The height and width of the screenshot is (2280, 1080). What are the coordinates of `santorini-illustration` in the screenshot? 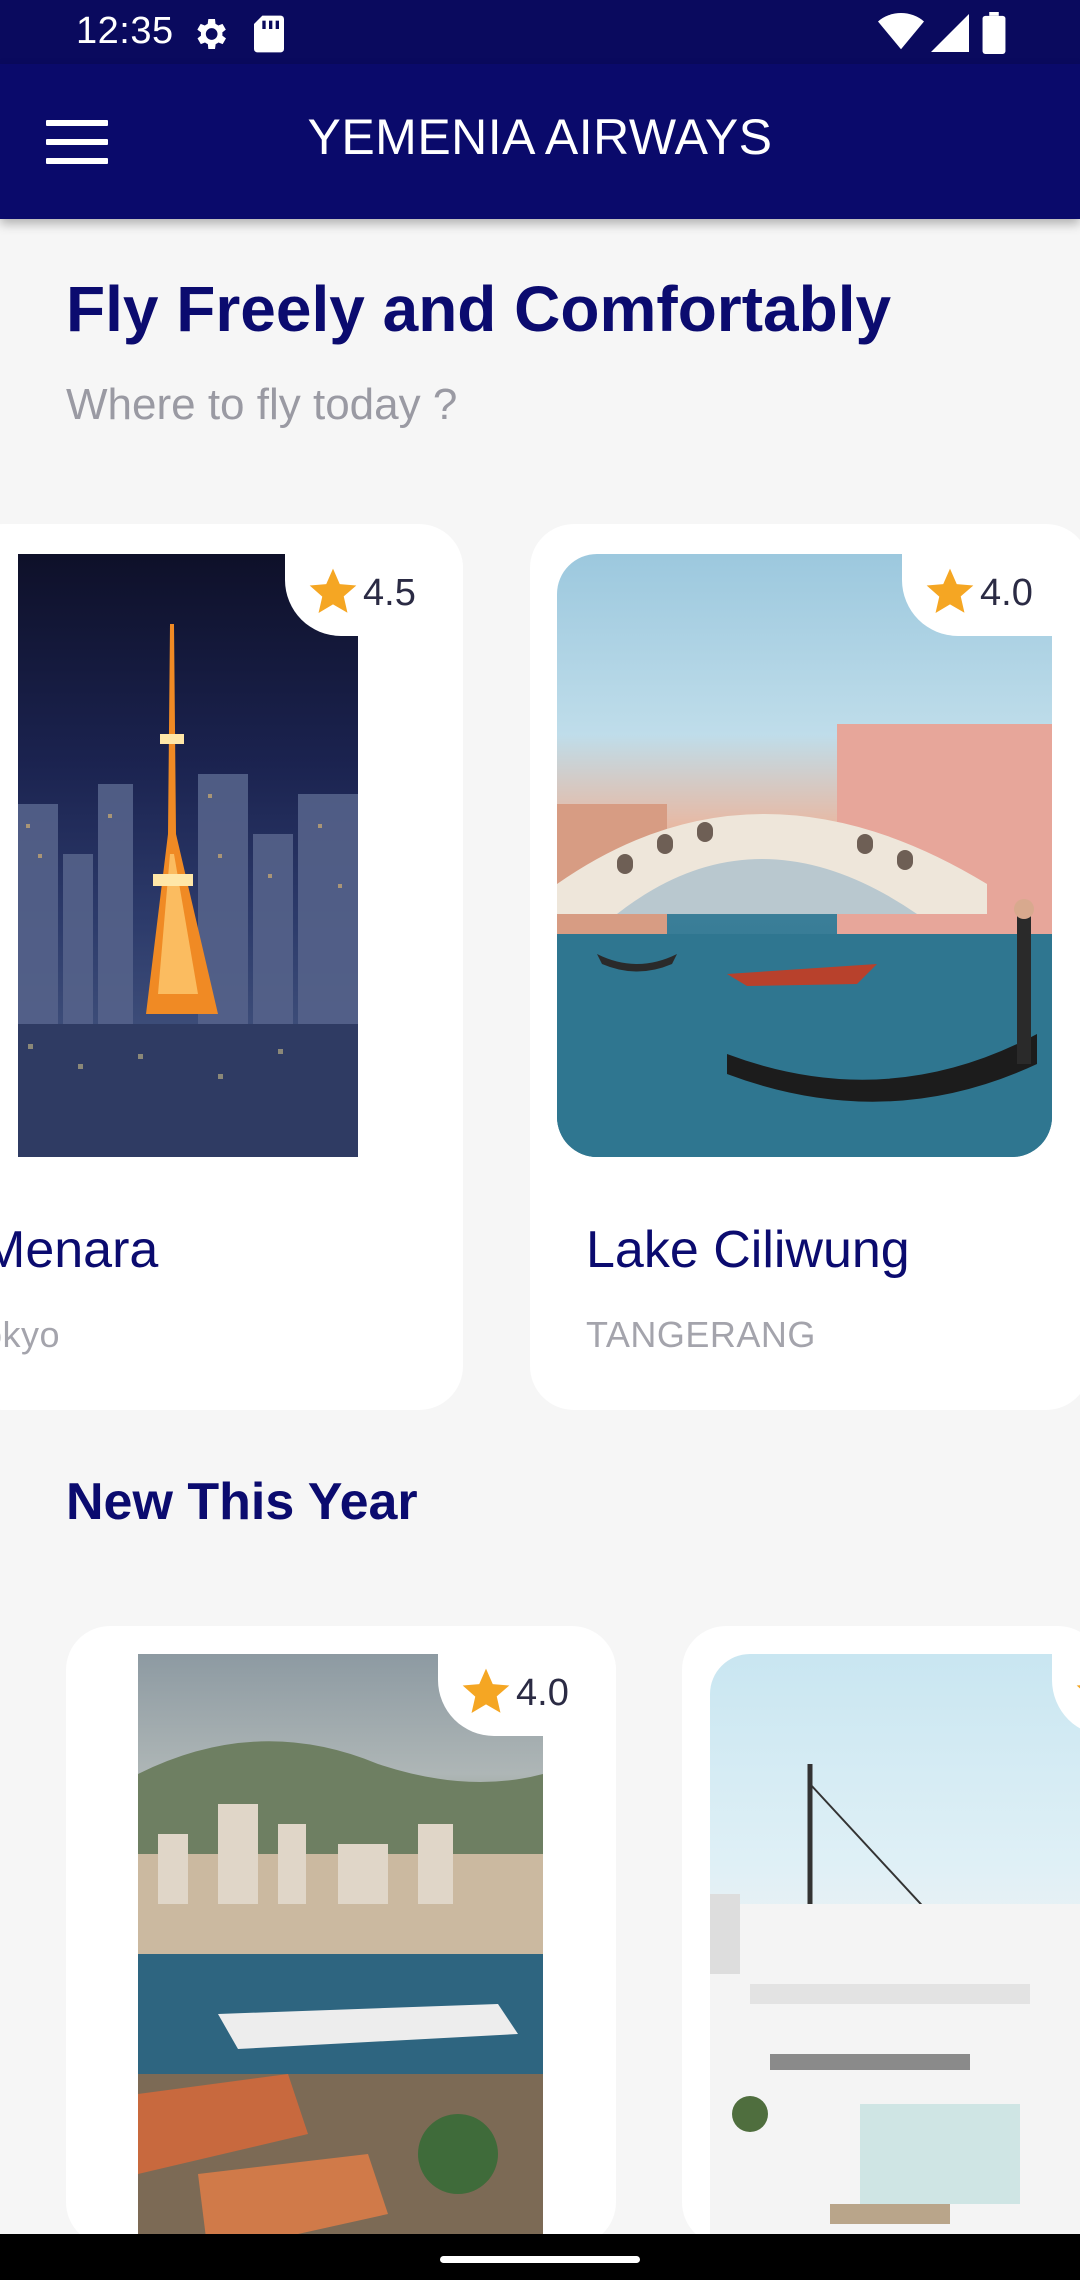 It's located at (895, 2005).